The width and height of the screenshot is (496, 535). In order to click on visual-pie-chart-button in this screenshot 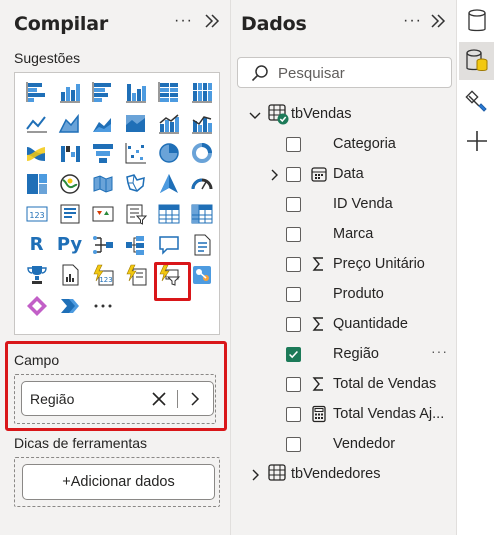, I will do `click(168, 153)`.